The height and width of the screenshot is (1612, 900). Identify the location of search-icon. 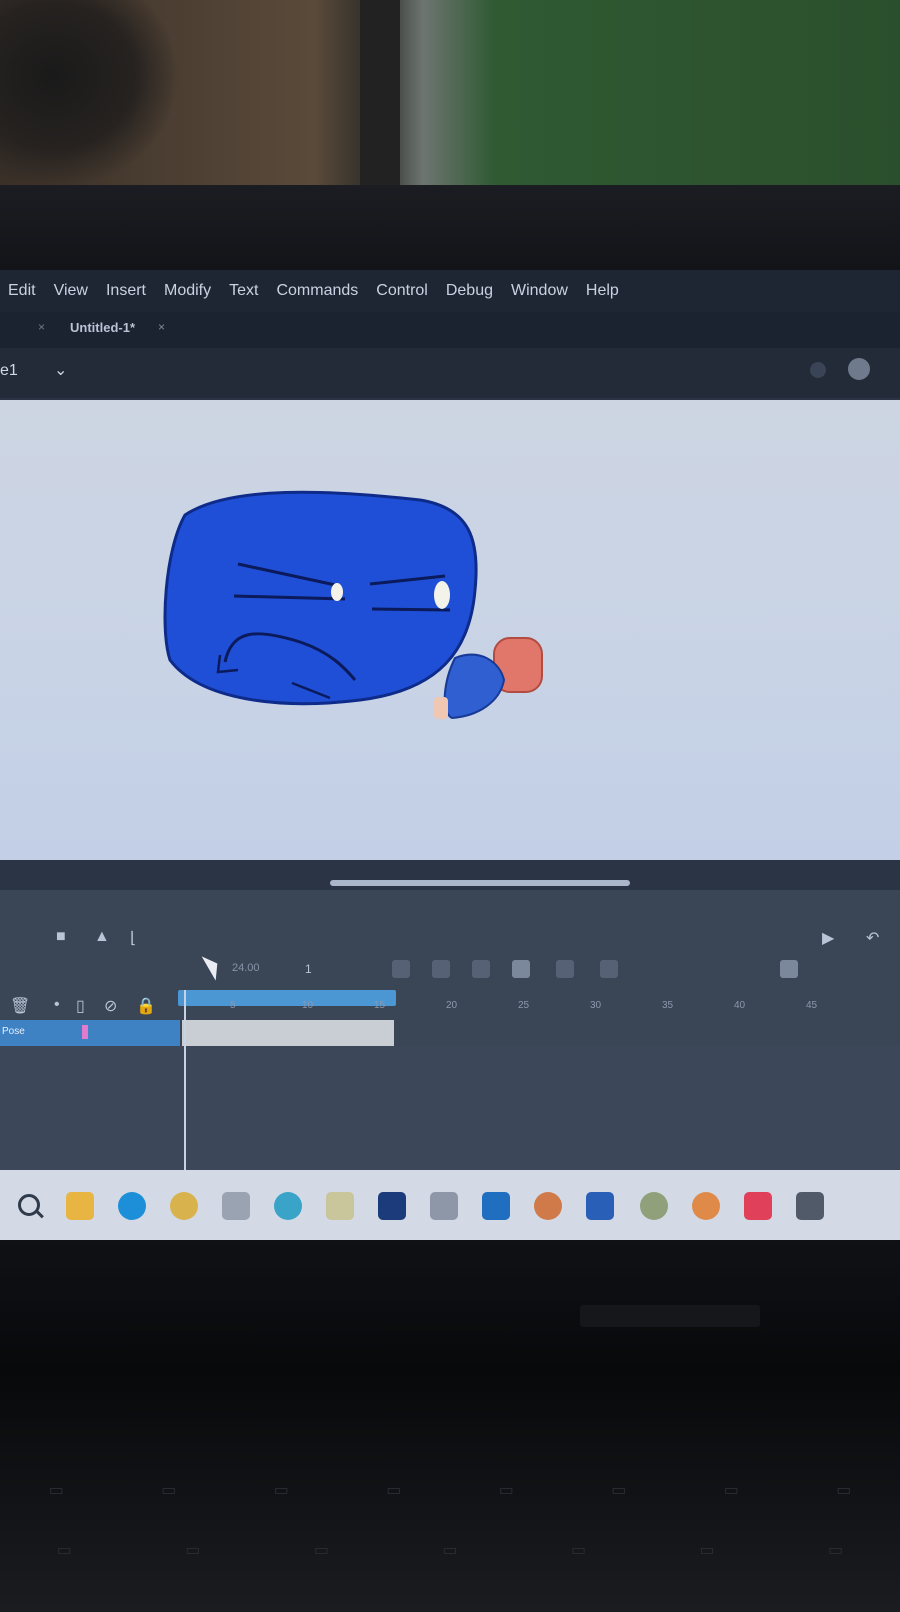
(29, 1205).